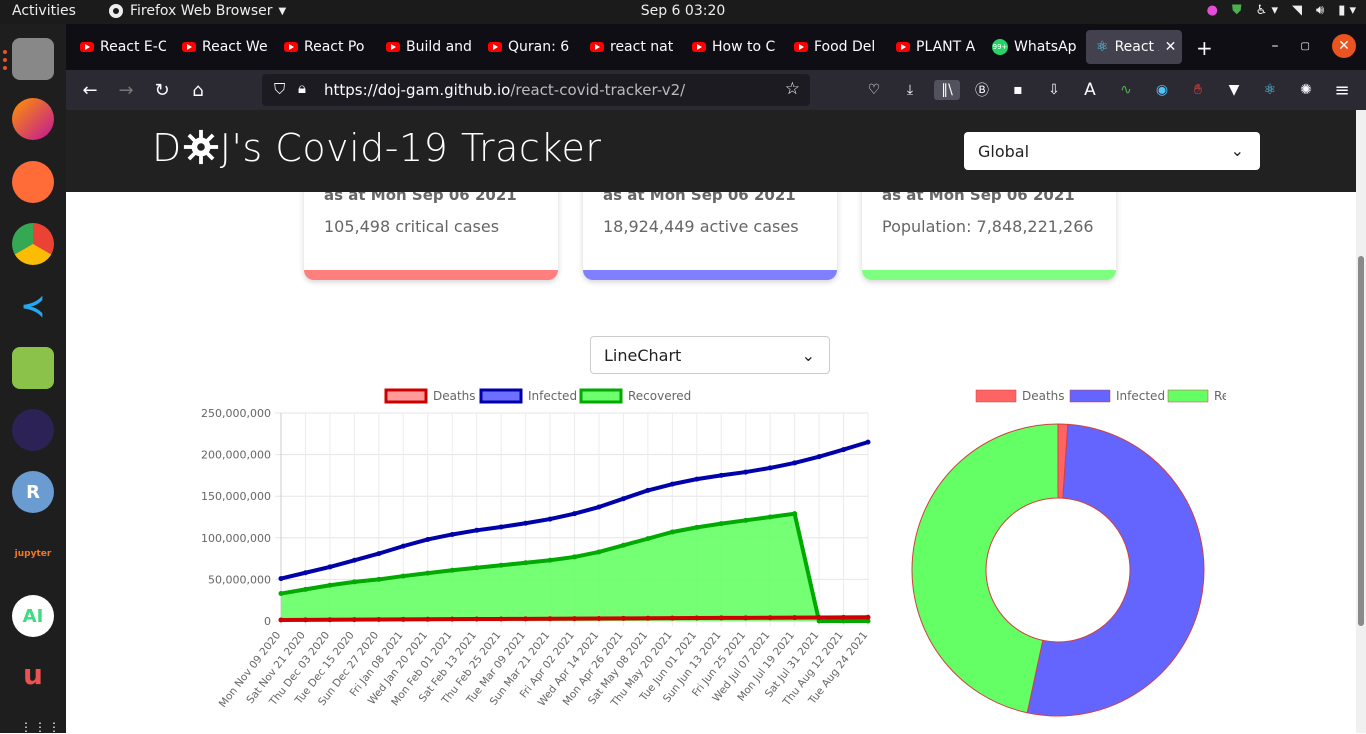 The width and height of the screenshot is (1366, 734). Describe the element at coordinates (118, 47) in the screenshot. I see `tab: React E-C` at that location.